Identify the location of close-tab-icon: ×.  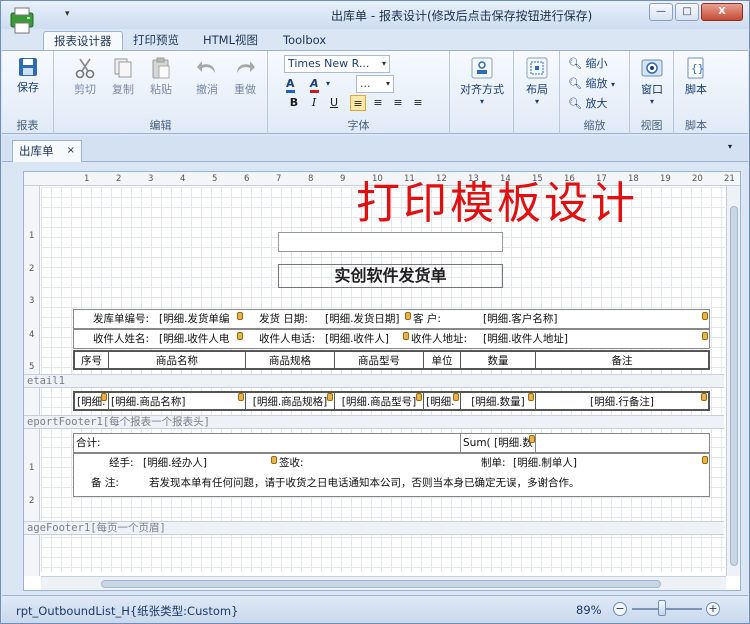
(71, 151).